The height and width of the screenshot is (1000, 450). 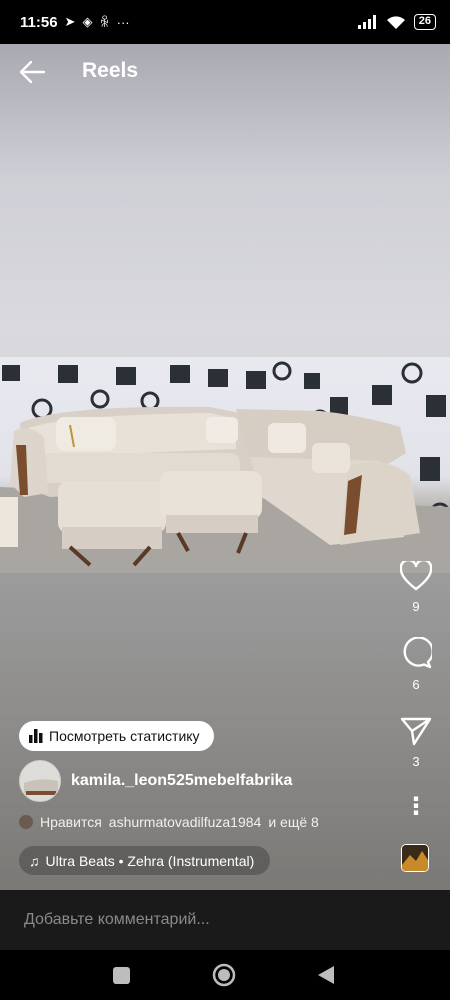 What do you see at coordinates (424, 22) in the screenshot?
I see `battery-icon: 26` at bounding box center [424, 22].